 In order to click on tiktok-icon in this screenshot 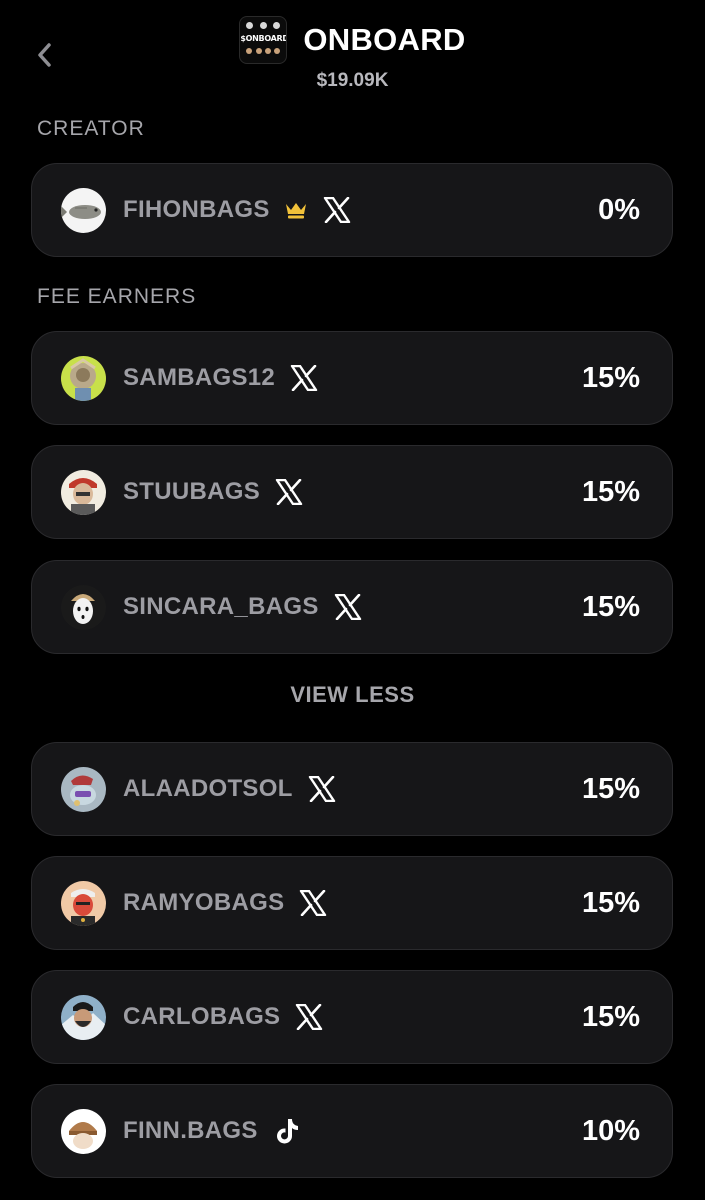, I will do `click(287, 1131)`.